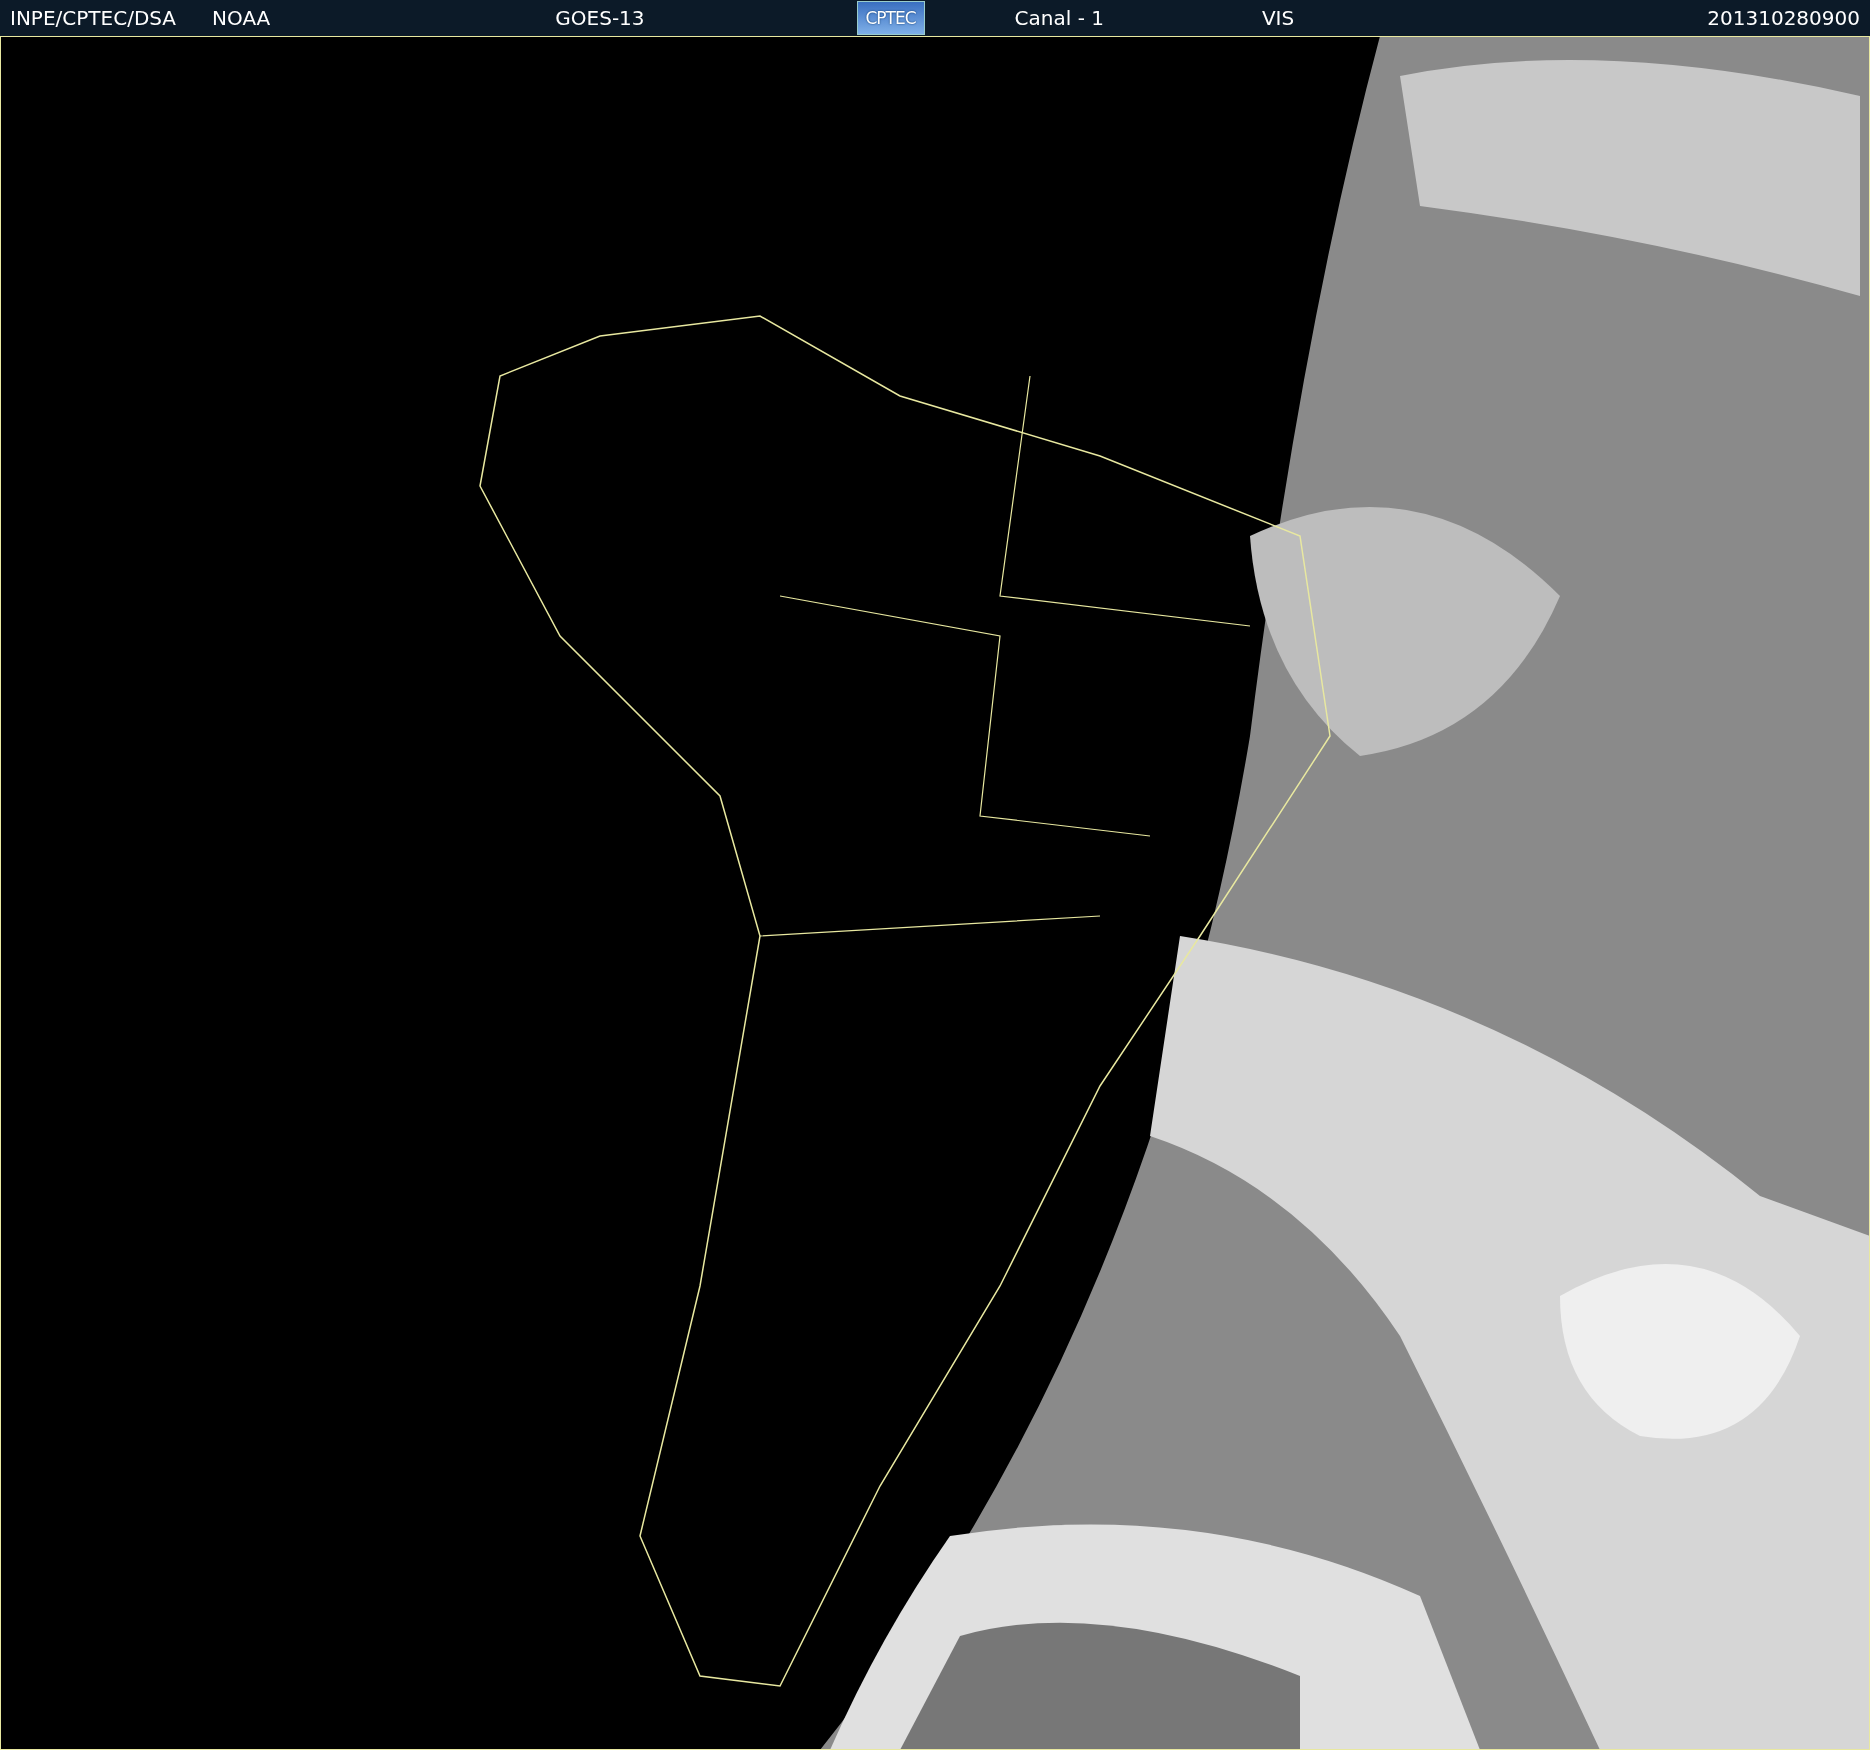  Describe the element at coordinates (93, 18) in the screenshot. I see `header-label: INPE/CPTEC/DSA` at that location.